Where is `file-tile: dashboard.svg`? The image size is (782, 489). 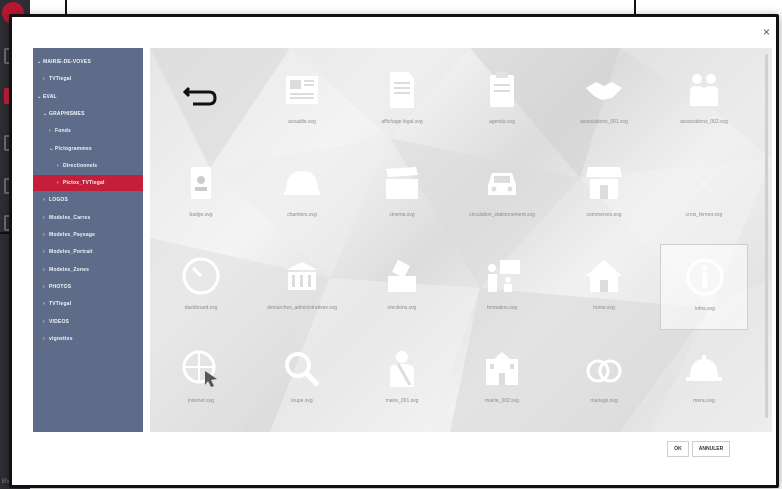 file-tile: dashboard.svg is located at coordinates (201, 287).